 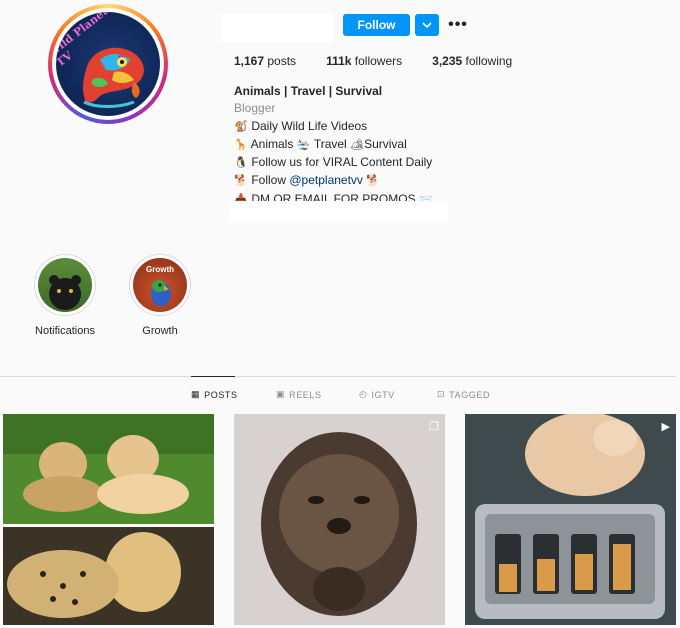 I want to click on suggested-dropdown-button, so click(x=427, y=25).